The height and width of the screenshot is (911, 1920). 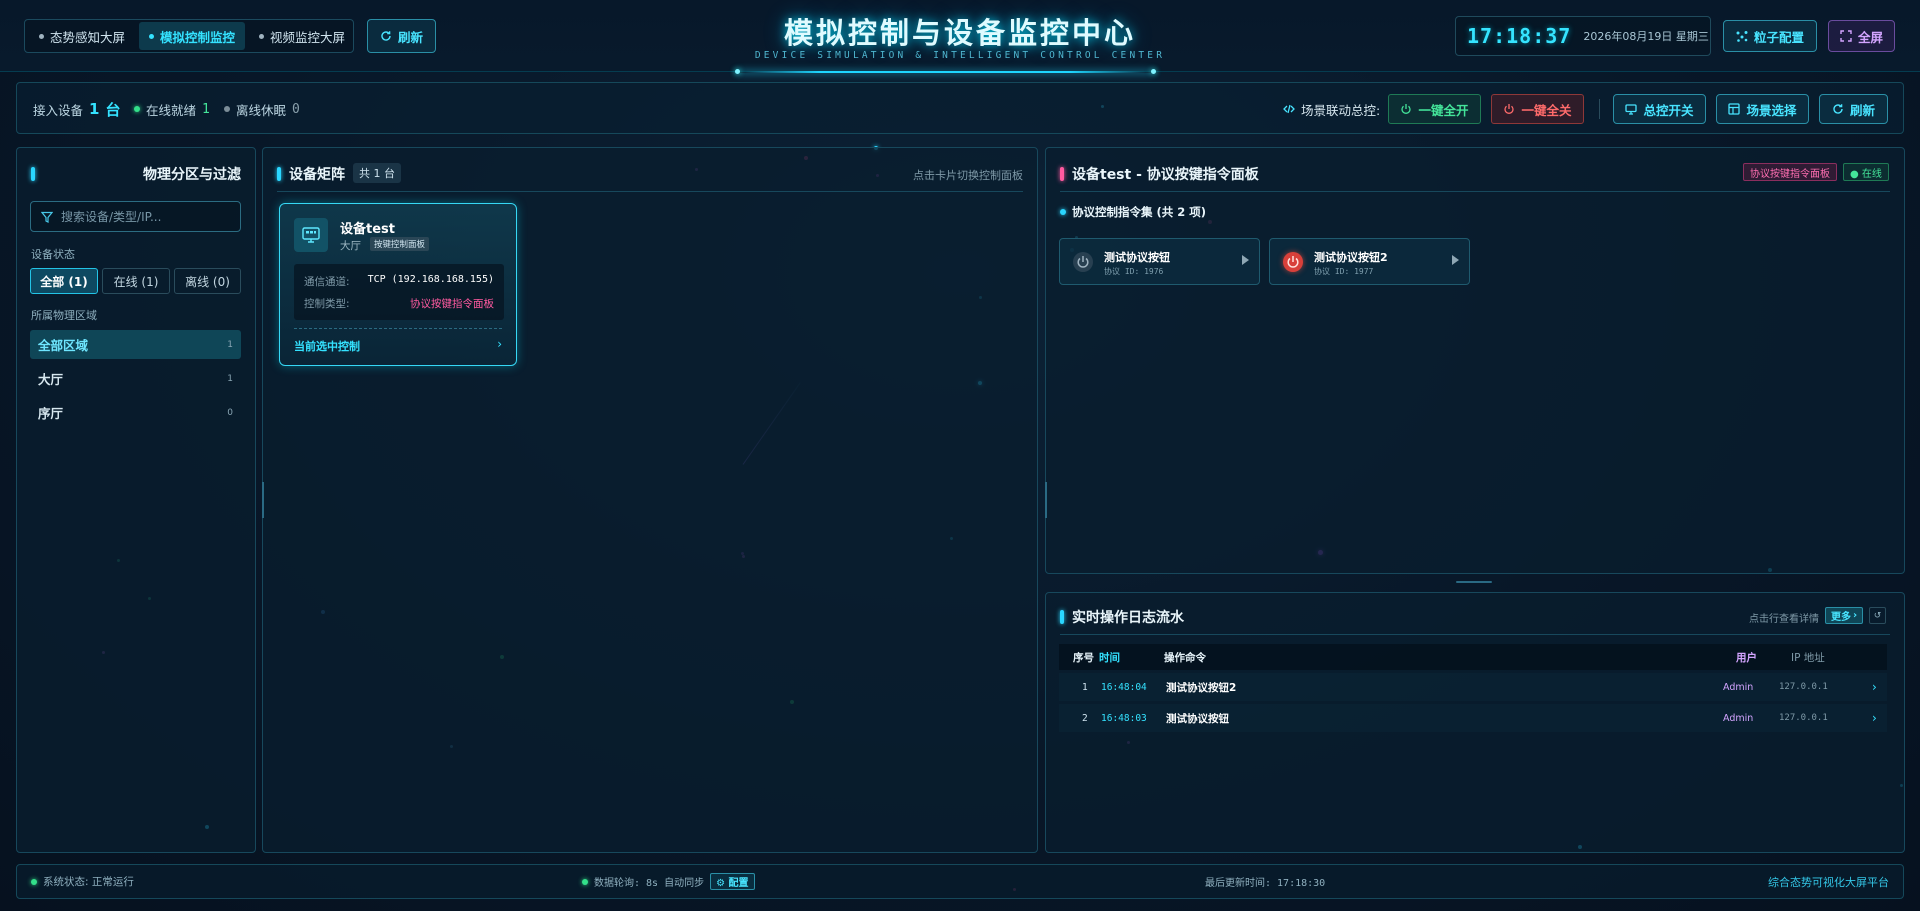 I want to click on row-command: 测试协议按钮, so click(x=1197, y=718).